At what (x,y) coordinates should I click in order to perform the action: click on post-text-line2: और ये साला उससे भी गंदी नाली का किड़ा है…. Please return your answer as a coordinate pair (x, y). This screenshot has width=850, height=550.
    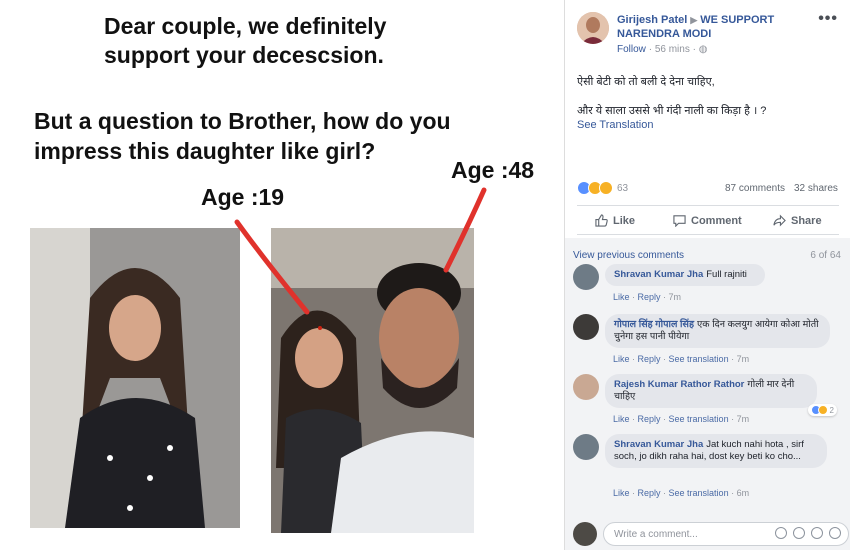
    Looking at the image, I should click on (672, 111).